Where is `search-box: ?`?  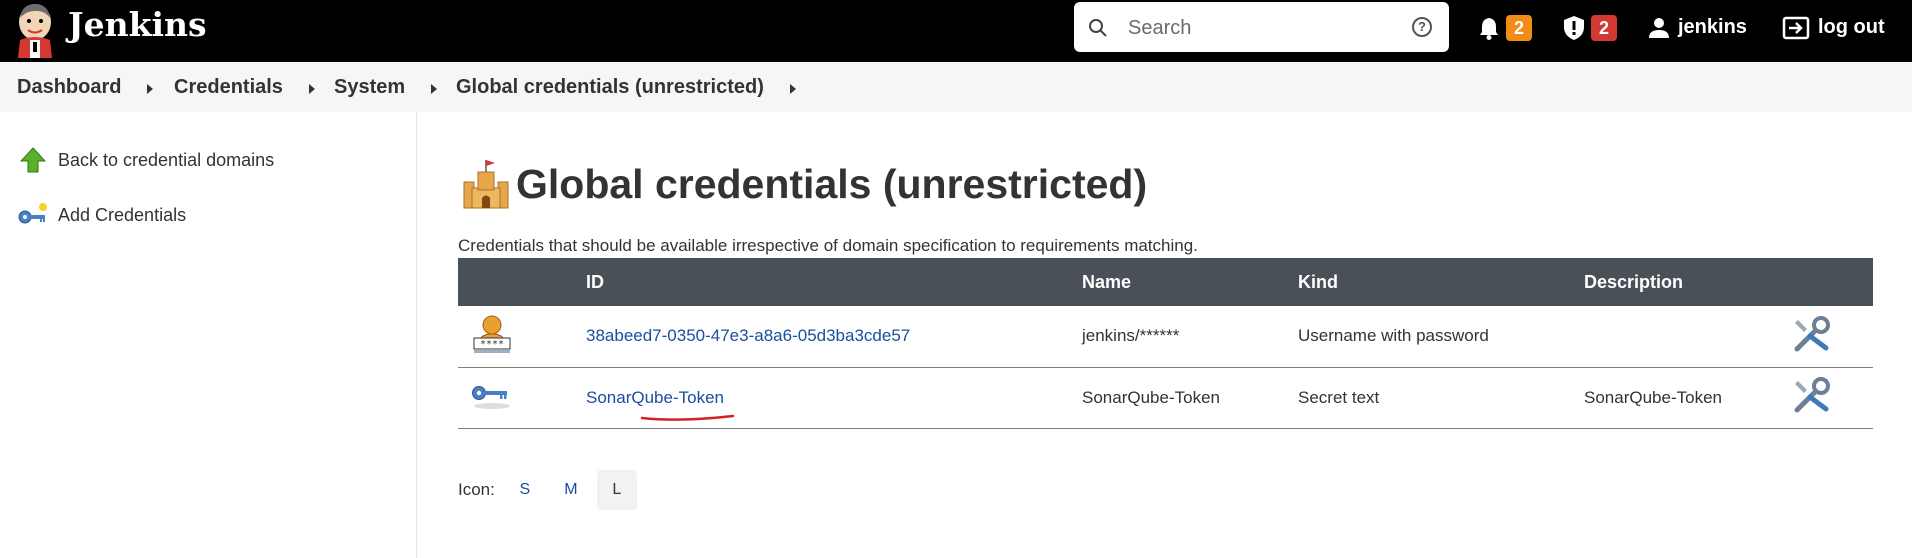
search-box: ? is located at coordinates (1261, 27).